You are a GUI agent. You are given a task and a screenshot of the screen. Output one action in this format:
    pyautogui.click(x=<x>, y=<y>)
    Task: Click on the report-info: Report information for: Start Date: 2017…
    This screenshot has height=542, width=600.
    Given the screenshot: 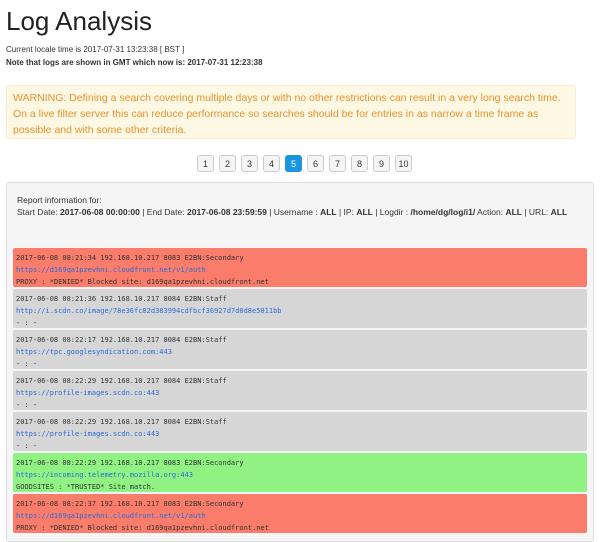 What is the action you would take?
    pyautogui.click(x=302, y=206)
    